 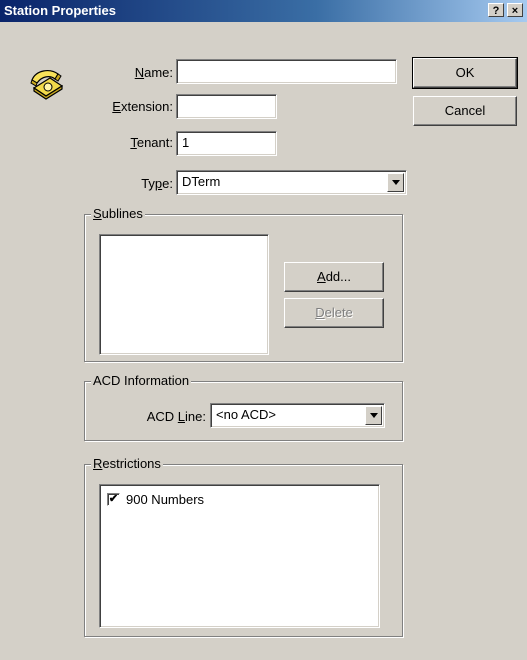 What do you see at coordinates (118, 213) in the screenshot?
I see `sublines-legend: Sublines` at bounding box center [118, 213].